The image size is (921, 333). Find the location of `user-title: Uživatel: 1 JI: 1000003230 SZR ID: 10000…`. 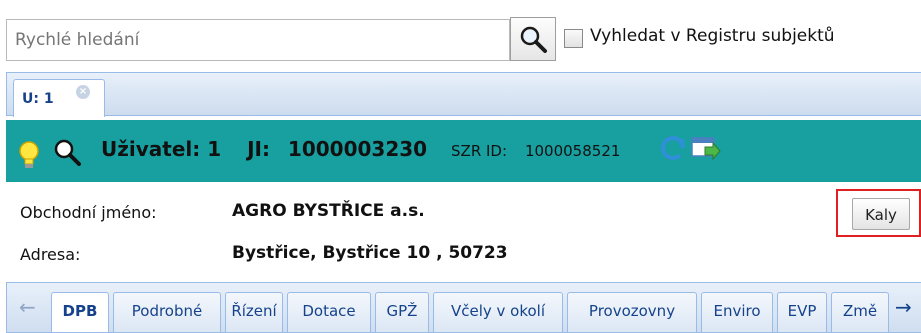

user-title: Uživatel: 1 JI: 1000003230 SZR ID: 10000… is located at coordinates (360, 149).